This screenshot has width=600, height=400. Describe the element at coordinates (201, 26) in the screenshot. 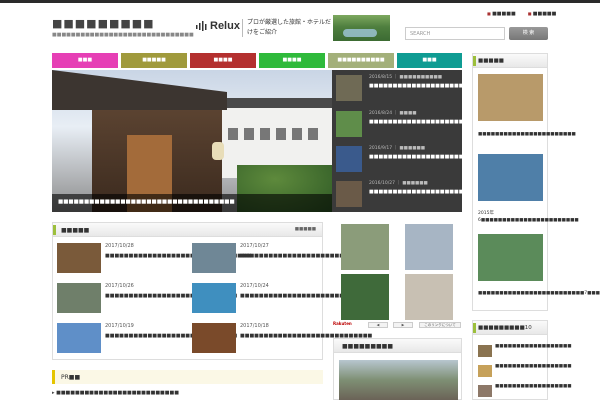

I see `relux-logo-icon` at that location.